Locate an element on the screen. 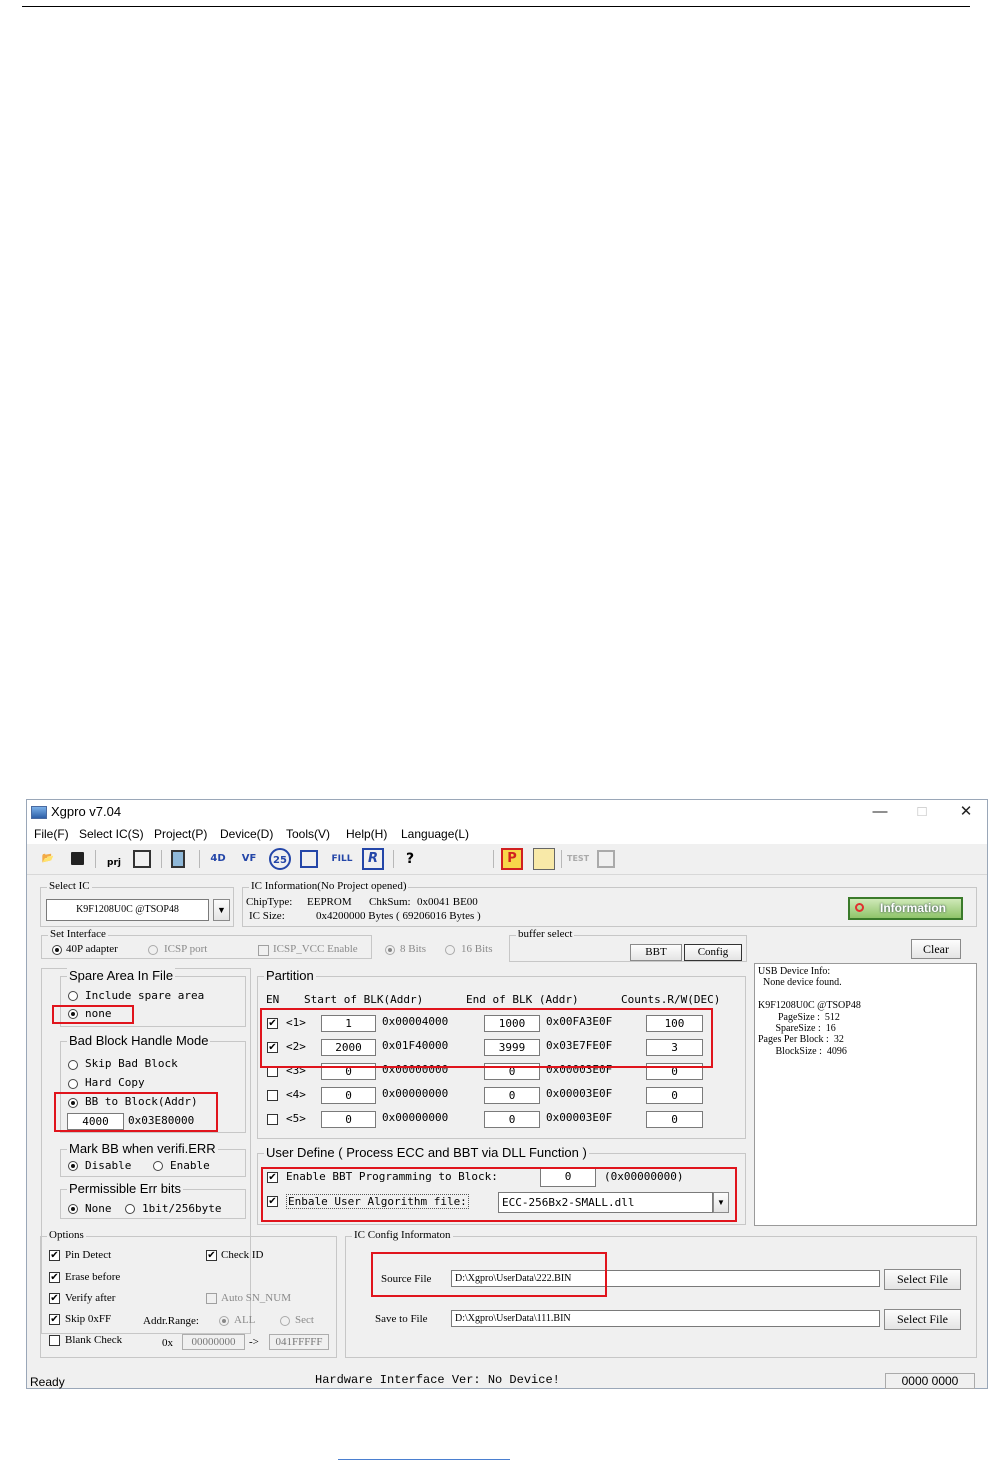 The image size is (989, 1463). menu-file: File(F) is located at coordinates (51, 834).